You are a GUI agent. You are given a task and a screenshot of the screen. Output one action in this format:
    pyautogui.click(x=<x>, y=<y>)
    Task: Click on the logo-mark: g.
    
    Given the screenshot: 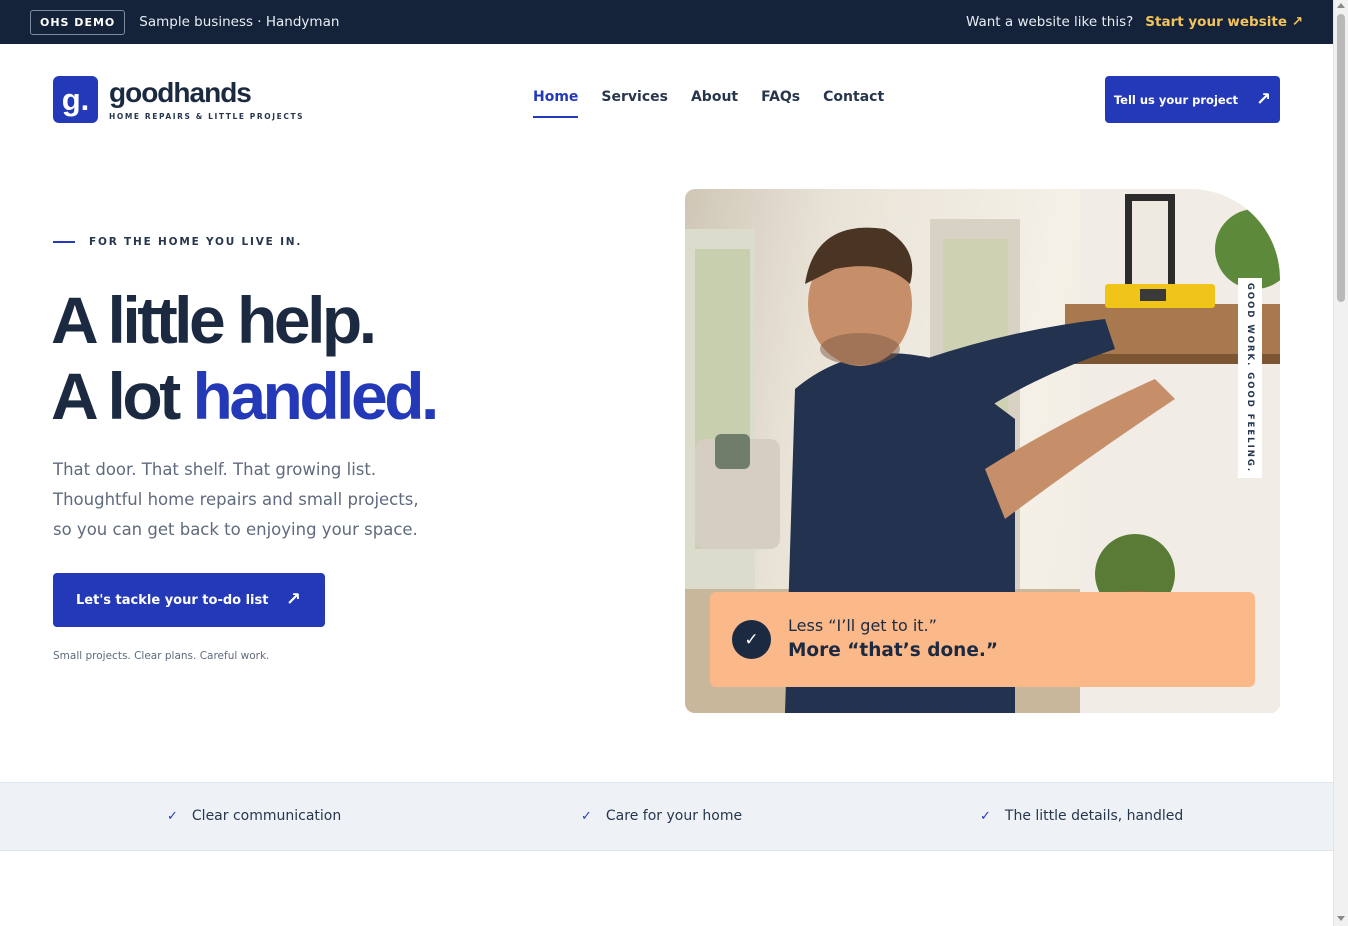 What is the action you would take?
    pyautogui.click(x=75, y=99)
    